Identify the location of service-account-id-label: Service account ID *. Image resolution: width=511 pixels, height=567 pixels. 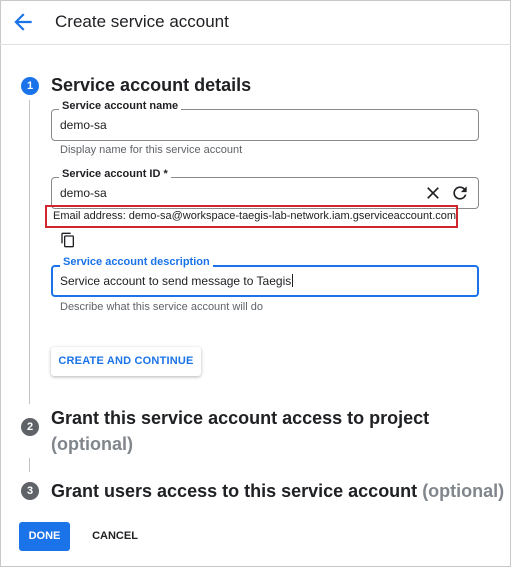
(115, 174).